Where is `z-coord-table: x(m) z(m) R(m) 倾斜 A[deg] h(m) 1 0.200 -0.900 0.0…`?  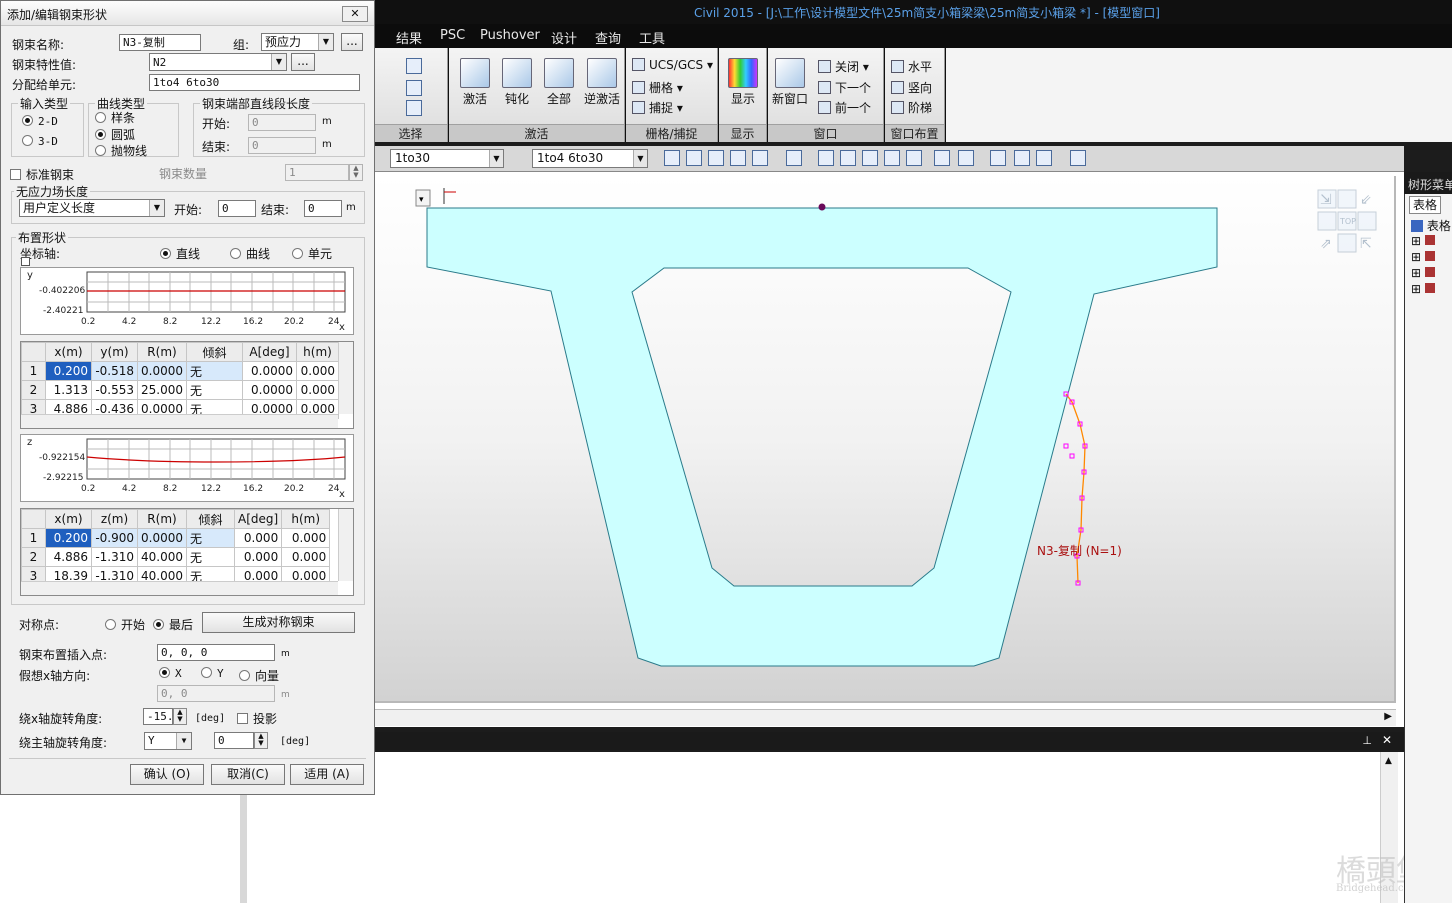
z-coord-table: x(m) z(m) R(m) 倾斜 A[deg] h(m) 1 0.200 -0.900 0.0… is located at coordinates (187, 552).